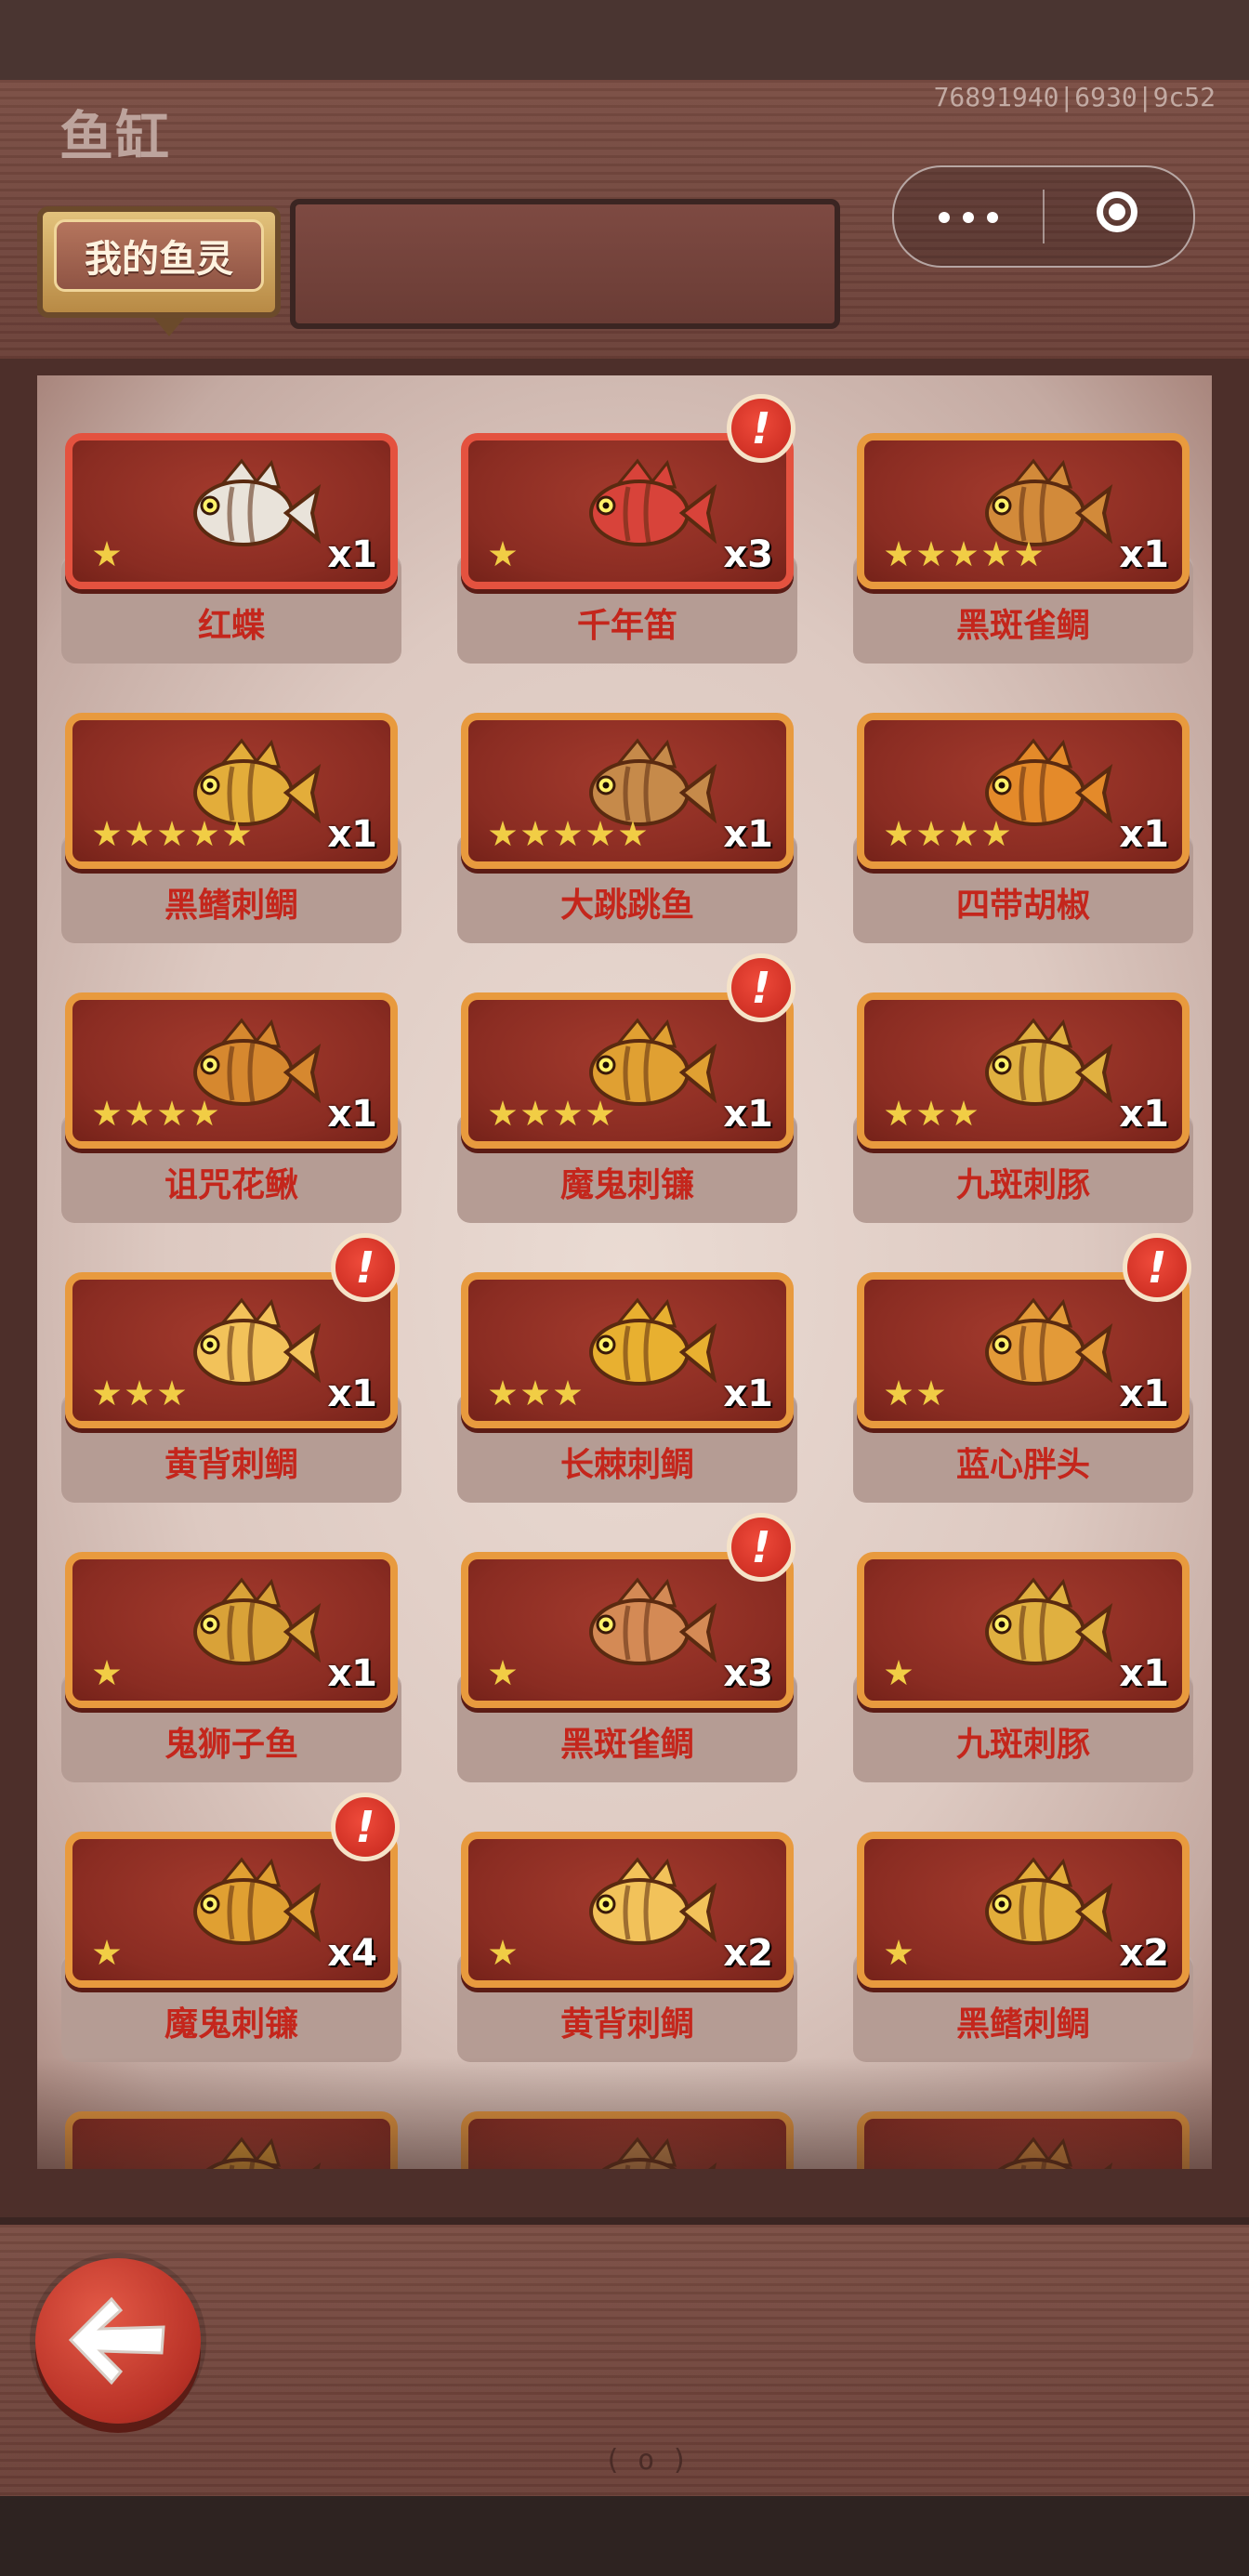 The width and height of the screenshot is (1249, 2576). I want to click on fish-slot: x1 红蝶, so click(231, 548).